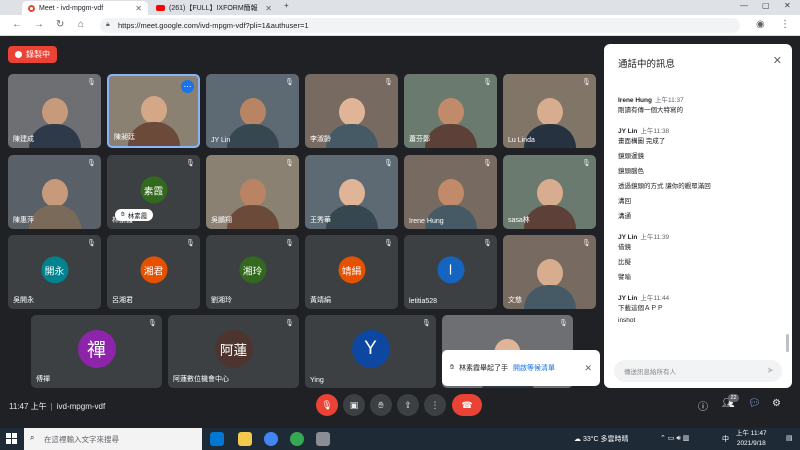 Image resolution: width=800 pixels, height=450 pixels. What do you see at coordinates (760, 24) in the screenshot?
I see `profile-icon: ◉` at bounding box center [760, 24].